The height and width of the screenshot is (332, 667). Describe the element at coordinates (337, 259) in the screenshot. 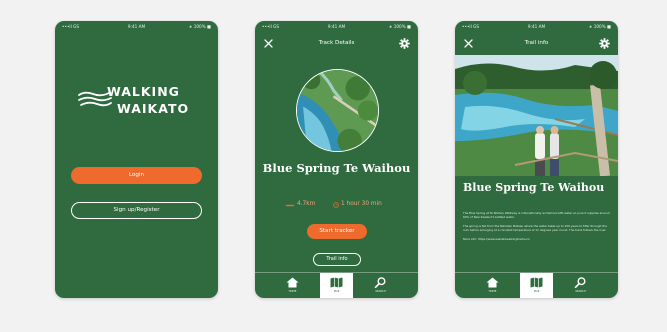

I see `trail-info-button: Trail info` at that location.